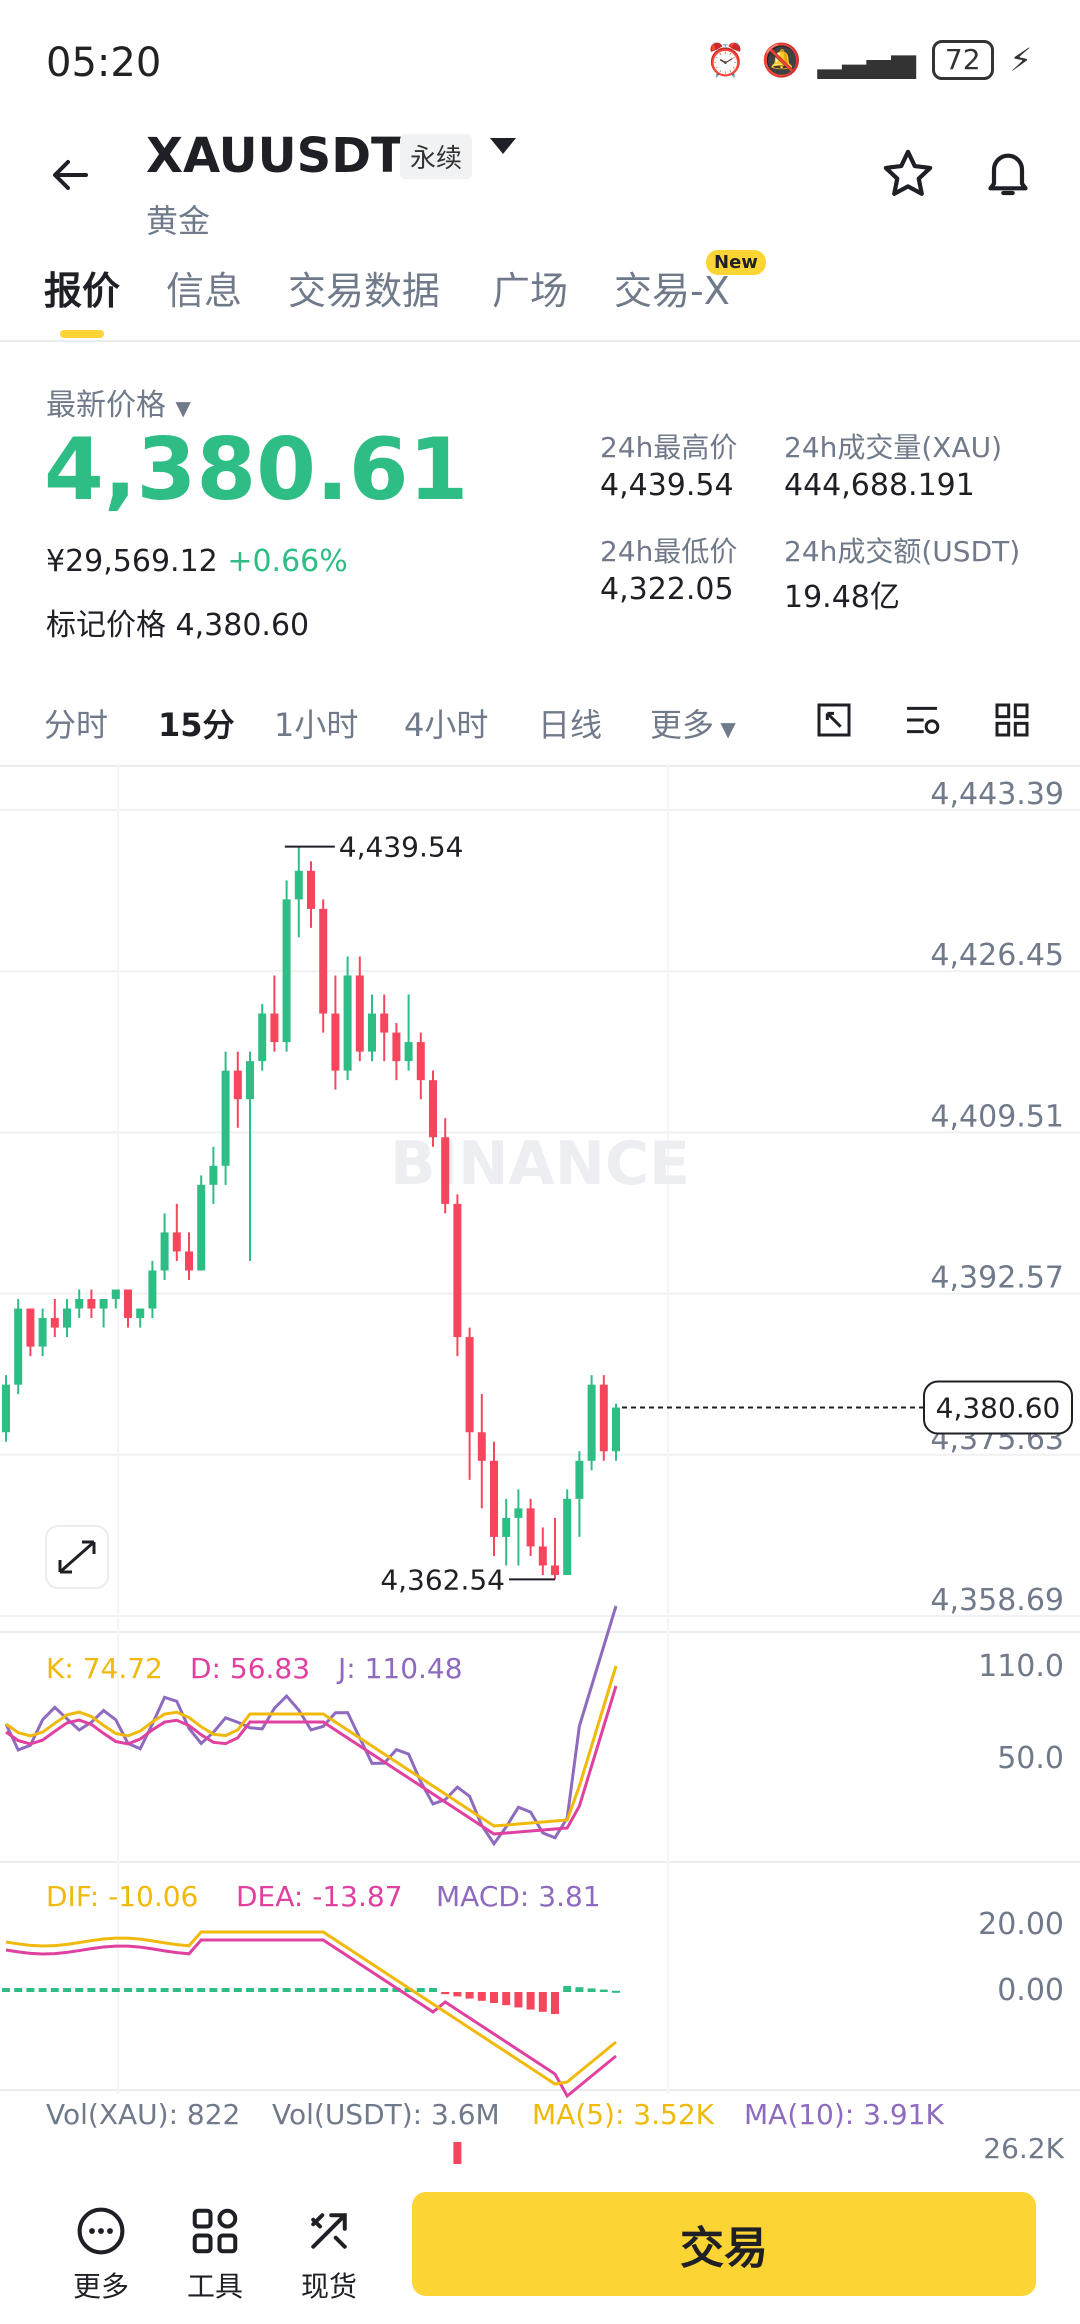  I want to click on tab-trading-data: 交易数据, so click(364, 287).